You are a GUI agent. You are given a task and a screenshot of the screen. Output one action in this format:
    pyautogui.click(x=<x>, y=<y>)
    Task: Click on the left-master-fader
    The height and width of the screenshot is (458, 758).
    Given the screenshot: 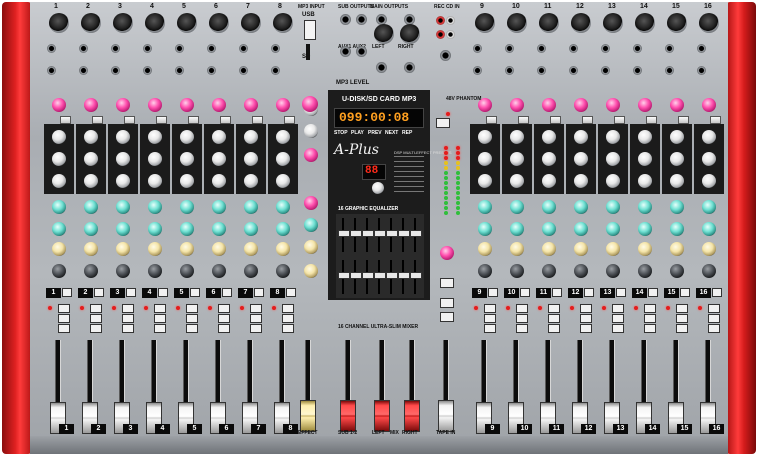 What is the action you would take?
    pyautogui.click(x=382, y=416)
    